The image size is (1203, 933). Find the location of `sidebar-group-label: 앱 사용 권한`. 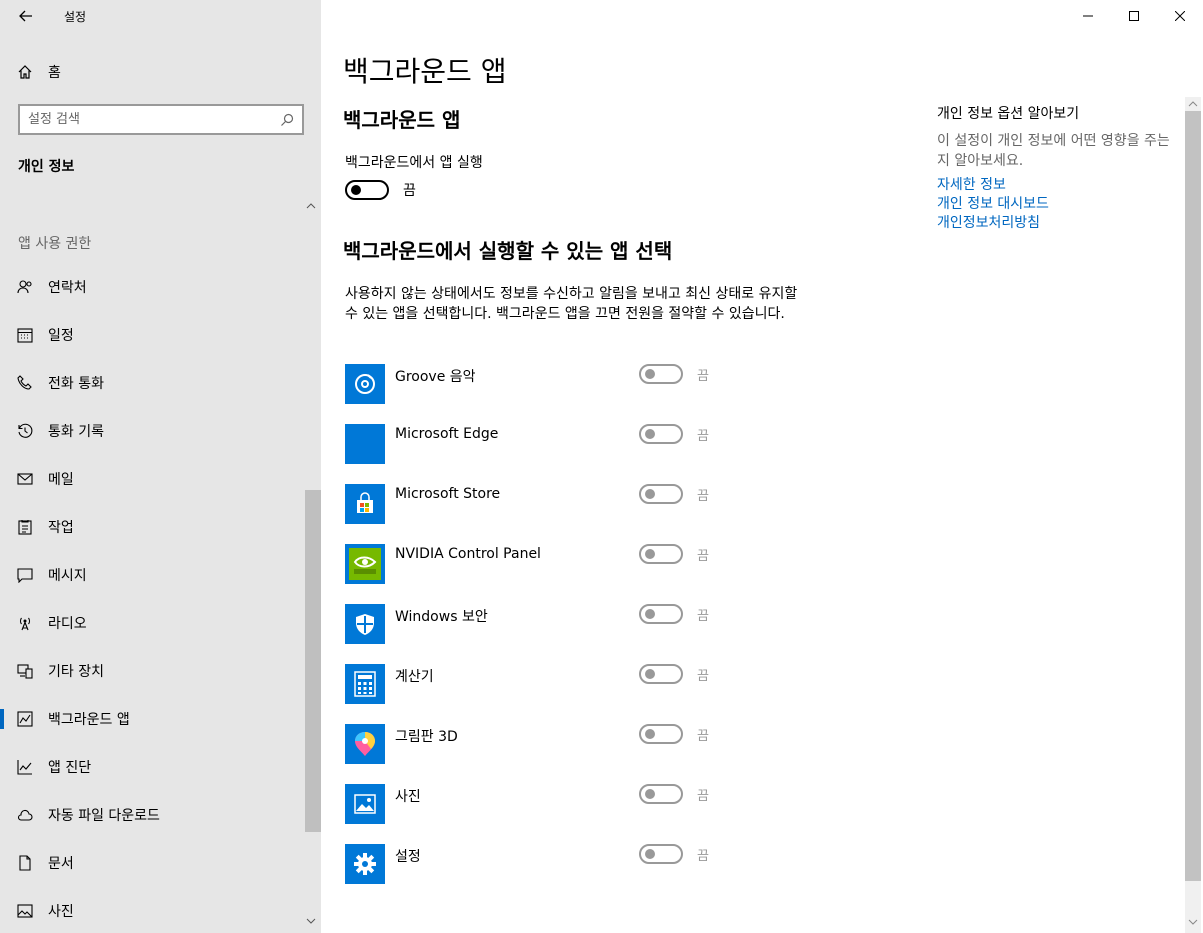

sidebar-group-label: 앱 사용 권한 is located at coordinates (55, 244).